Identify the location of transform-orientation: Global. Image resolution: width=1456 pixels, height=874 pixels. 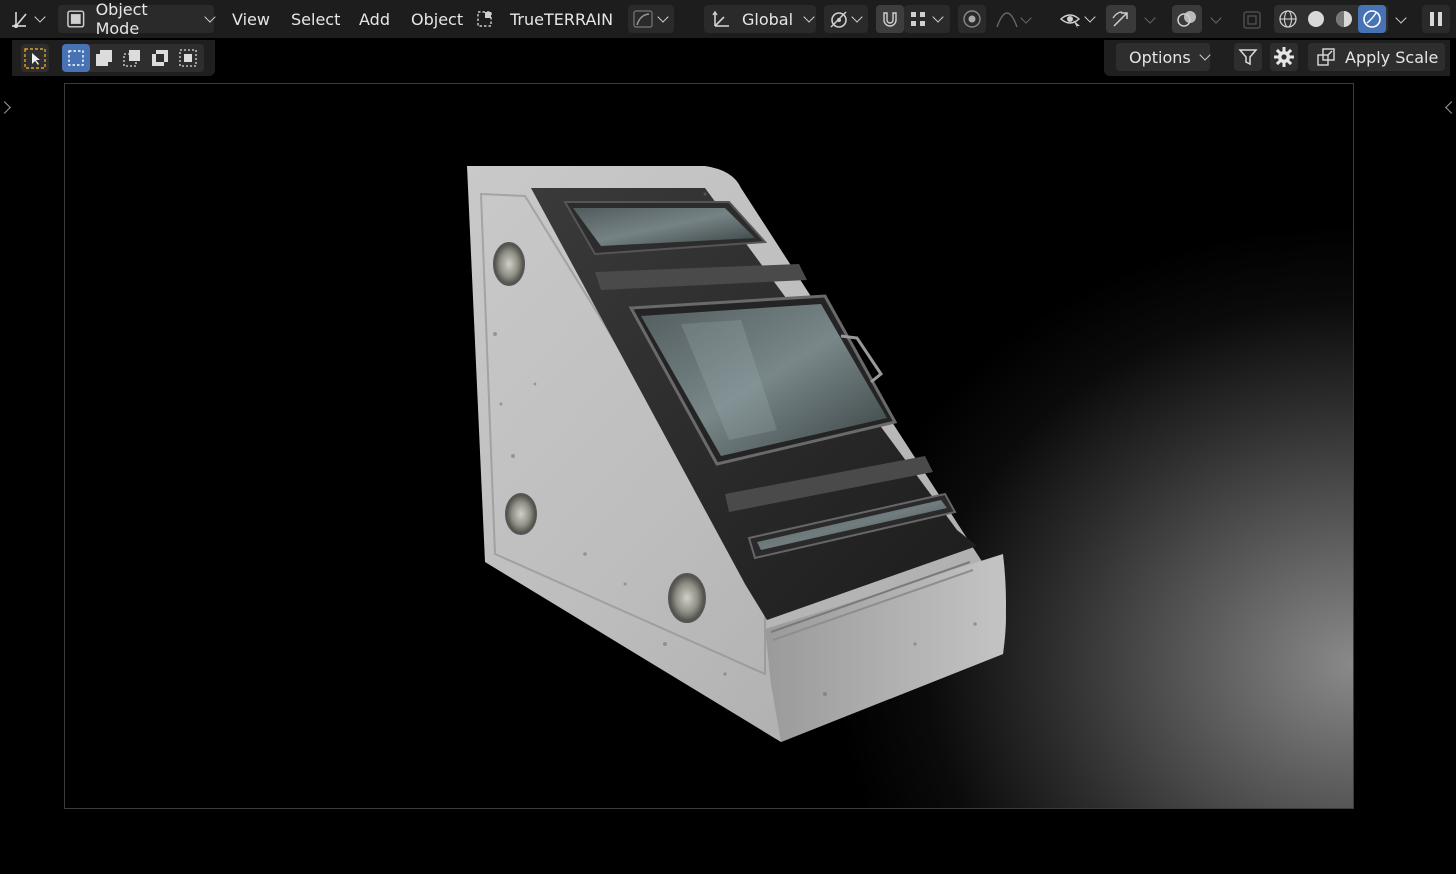
(760, 19).